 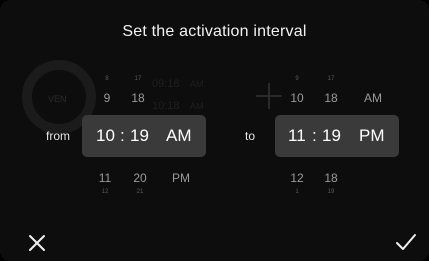 What do you see at coordinates (140, 178) in the screenshot?
I see `from-minute-below: 20` at bounding box center [140, 178].